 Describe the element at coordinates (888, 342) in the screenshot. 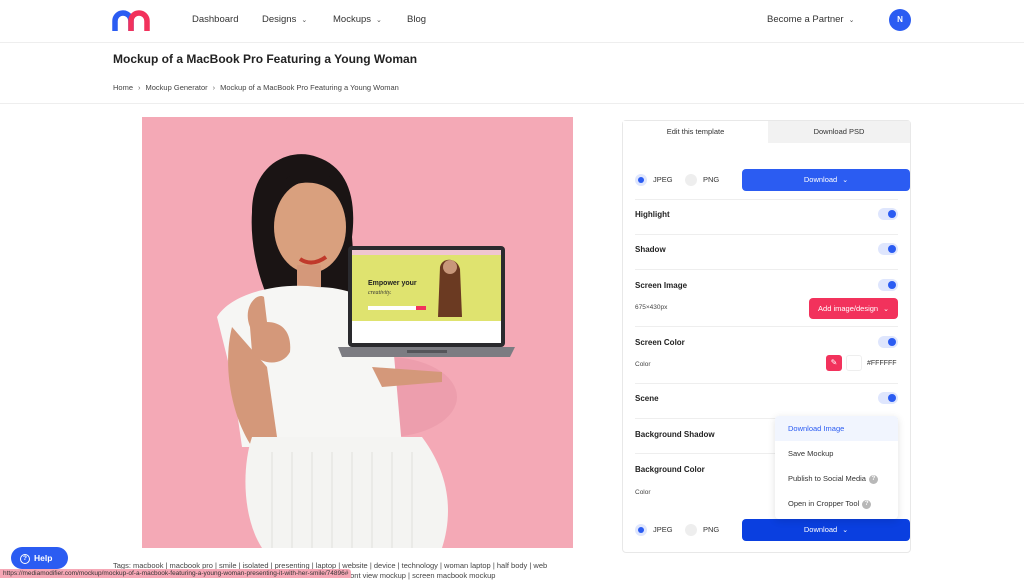

I see `screen-color-toggle` at that location.